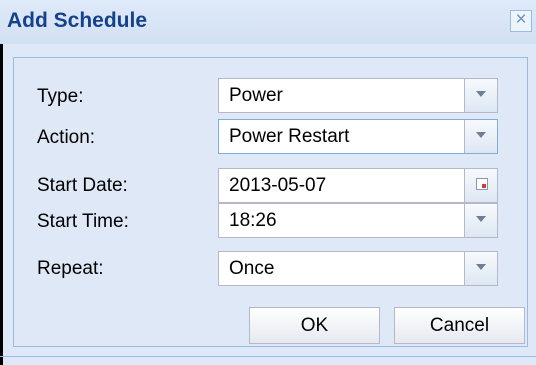 This screenshot has height=365, width=536. What do you see at coordinates (358, 185) in the screenshot?
I see `start-date-field: 2013-05-07` at bounding box center [358, 185].